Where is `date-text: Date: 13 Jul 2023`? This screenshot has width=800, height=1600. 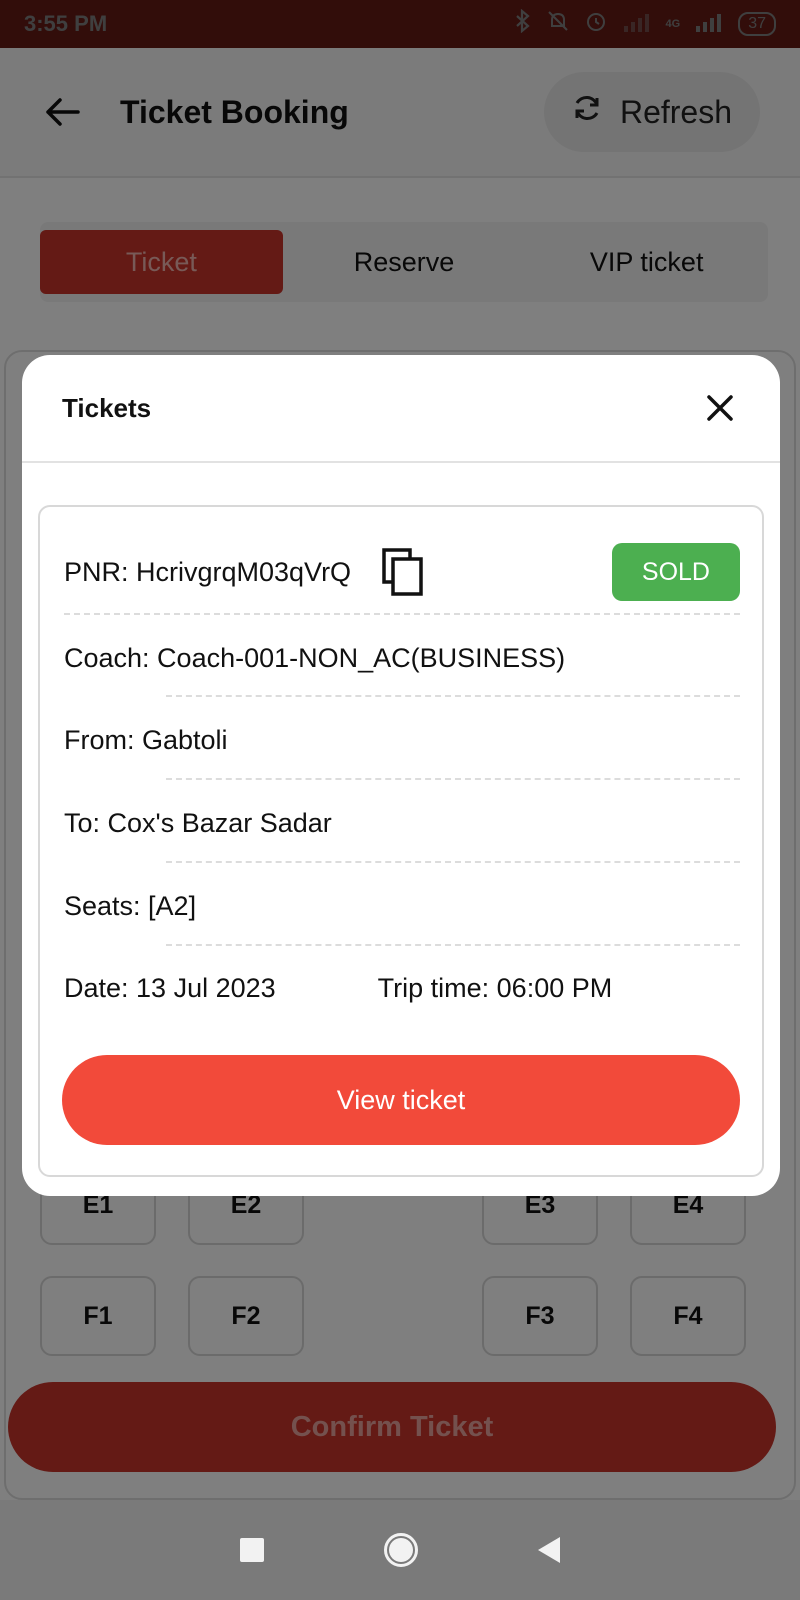
date-text: Date: 13 Jul 2023 is located at coordinates (170, 987).